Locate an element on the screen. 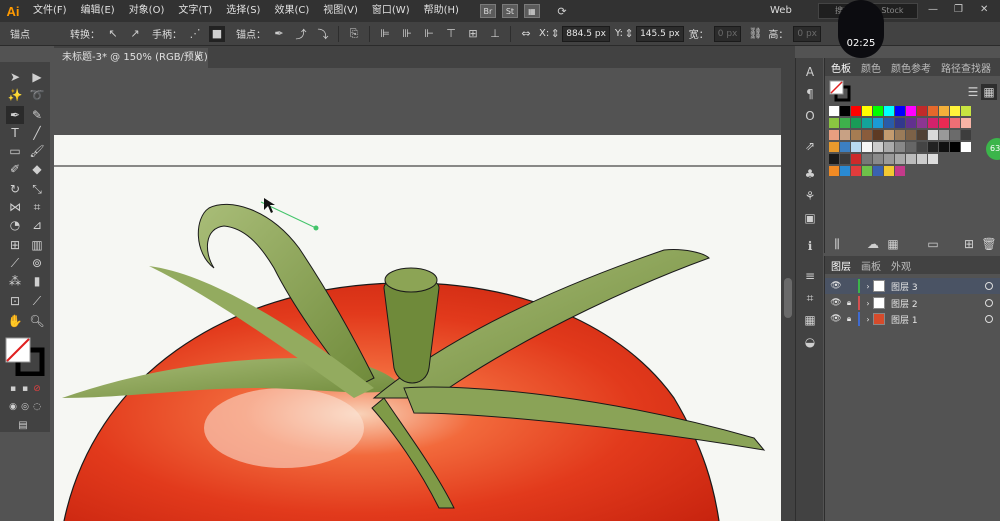 This screenshot has height=521, width=1000. type-tool-icon: T is located at coordinates (15, 133).